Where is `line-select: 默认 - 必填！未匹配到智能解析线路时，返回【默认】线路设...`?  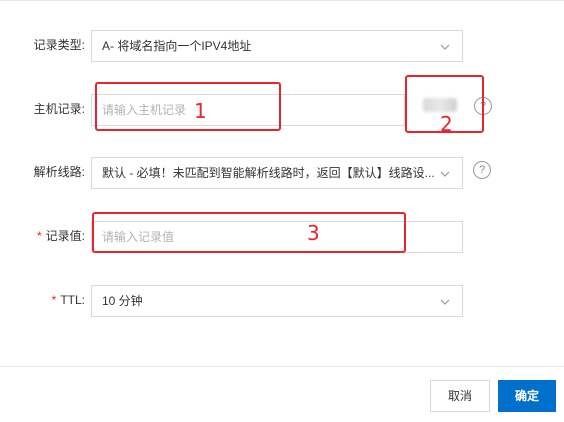 line-select: 默认 - 必填！未匹配到智能解析线路时，返回【默认】线路设... is located at coordinates (277, 173).